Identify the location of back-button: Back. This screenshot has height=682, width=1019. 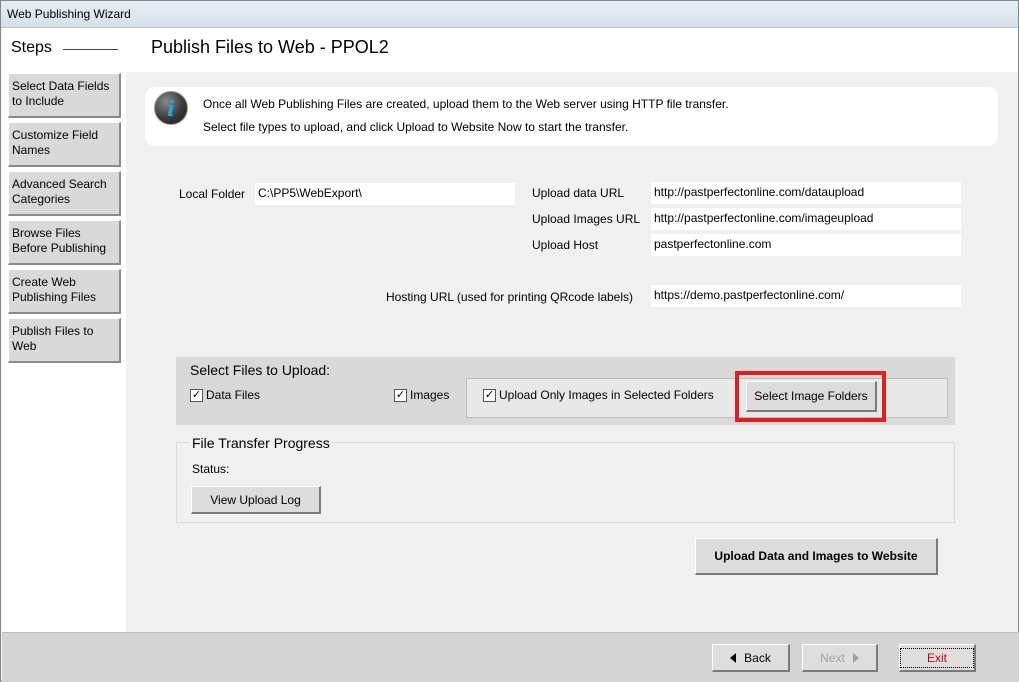
(751, 658).